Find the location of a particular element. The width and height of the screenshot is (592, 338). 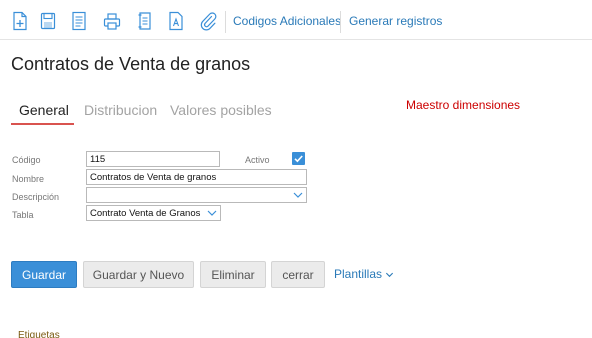

codigo-field: 115 is located at coordinates (153, 159).